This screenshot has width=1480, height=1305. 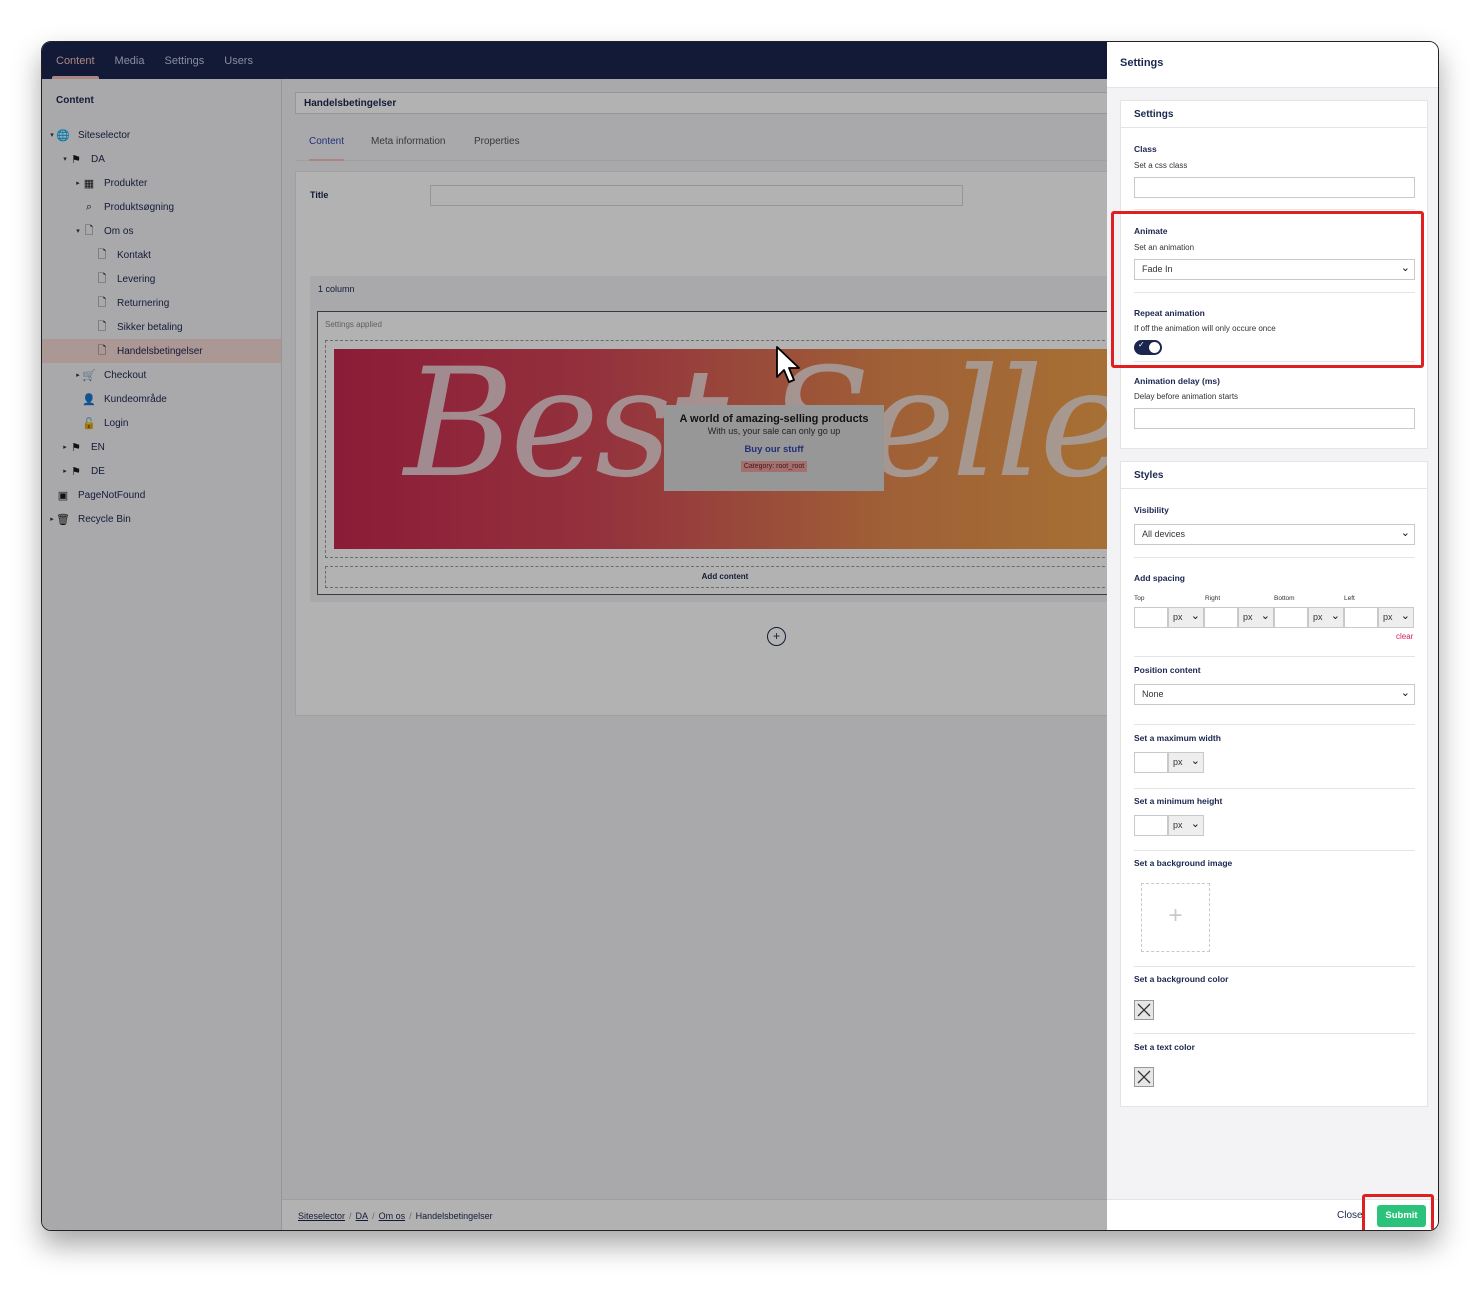 I want to click on spacing-right-unit-select: px ⌄, so click(x=1256, y=617).